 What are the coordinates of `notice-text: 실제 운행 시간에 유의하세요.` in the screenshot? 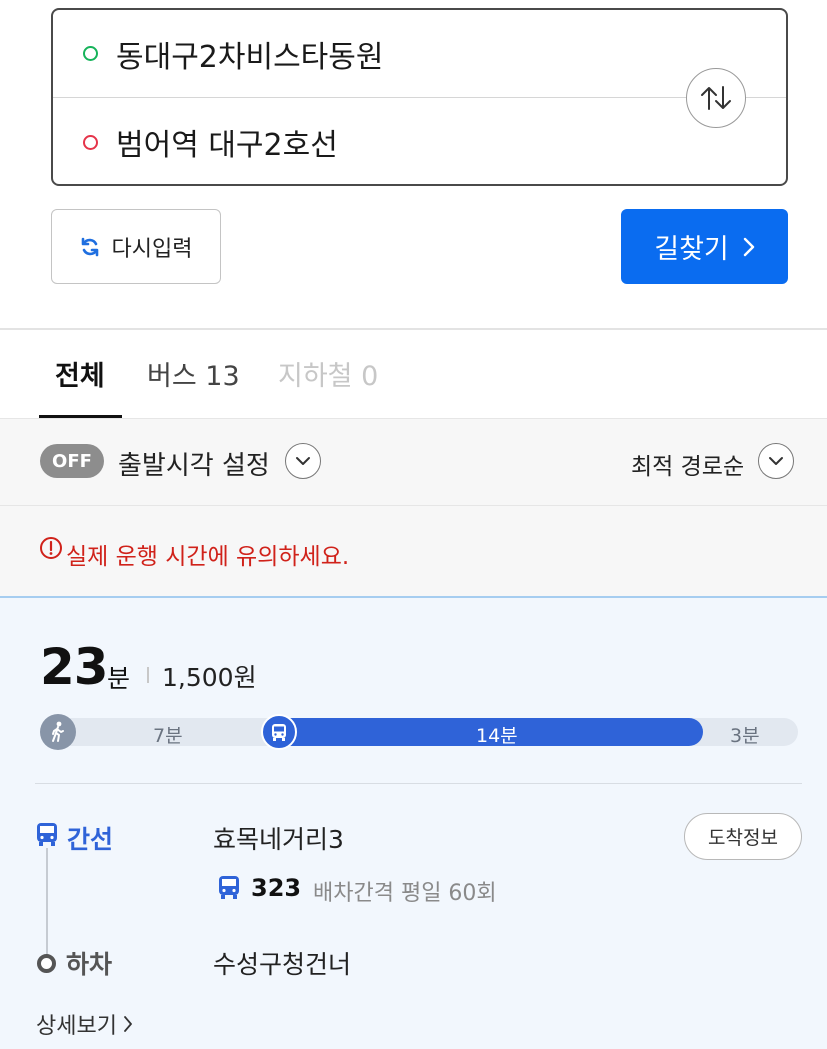 It's located at (208, 557).